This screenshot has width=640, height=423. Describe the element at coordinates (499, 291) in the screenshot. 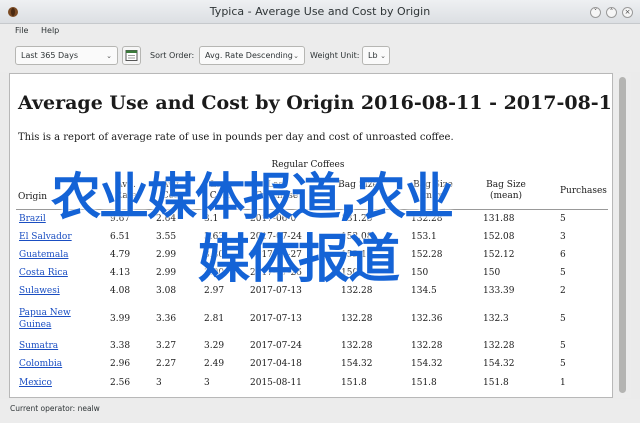

I see `bag-size-mean: 133.39` at that location.